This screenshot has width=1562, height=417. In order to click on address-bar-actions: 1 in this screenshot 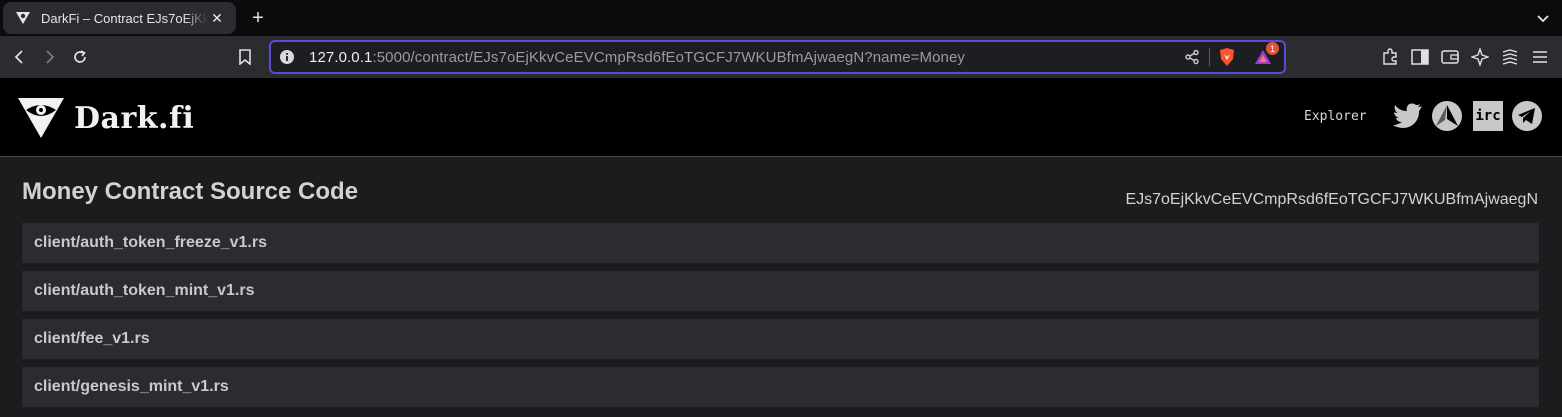, I will do `click(1230, 57)`.